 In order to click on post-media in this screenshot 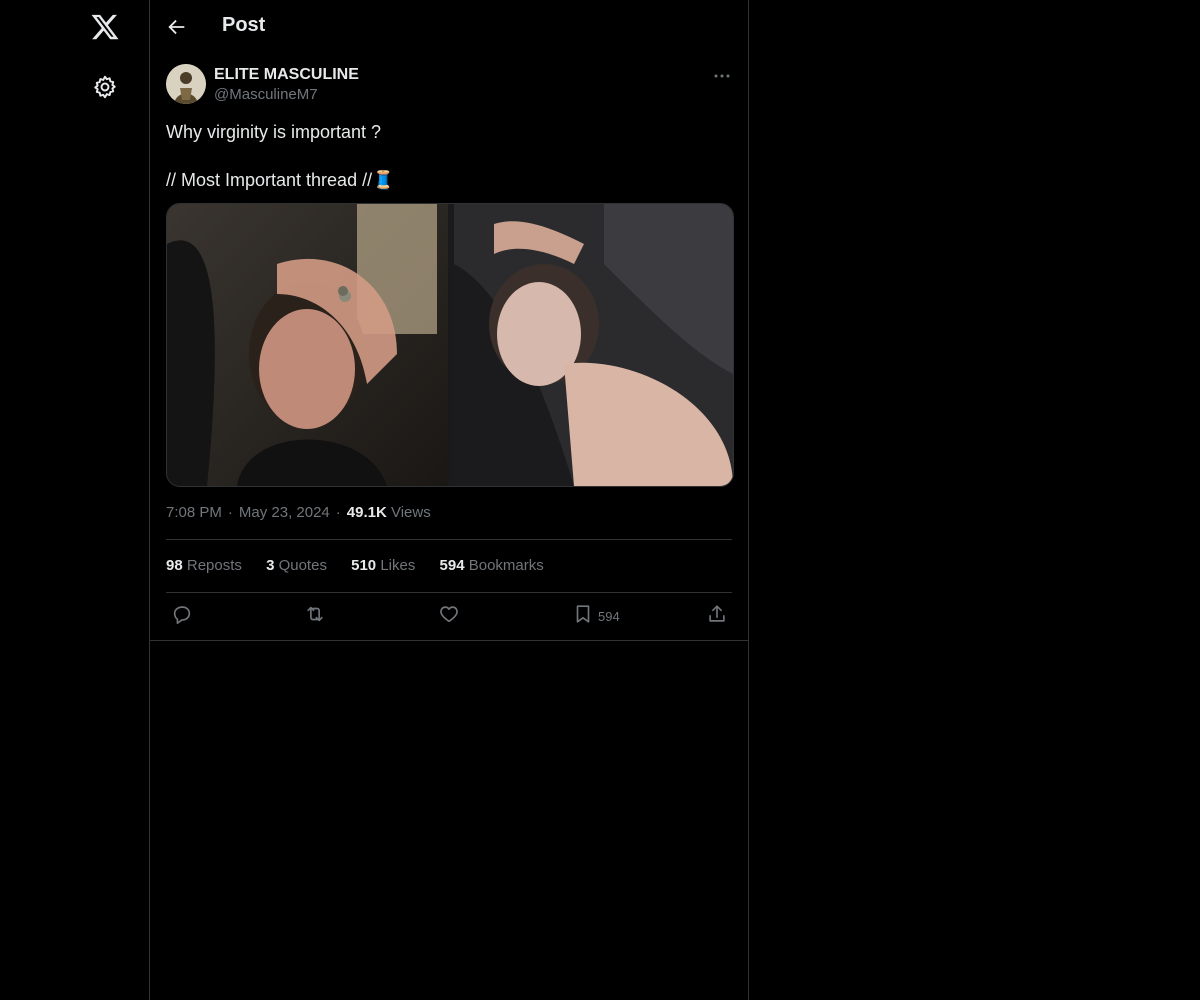, I will do `click(450, 345)`.